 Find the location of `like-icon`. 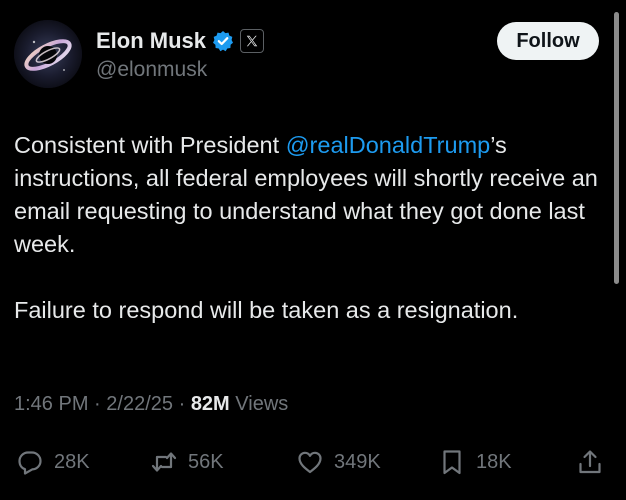

like-icon is located at coordinates (310, 462).